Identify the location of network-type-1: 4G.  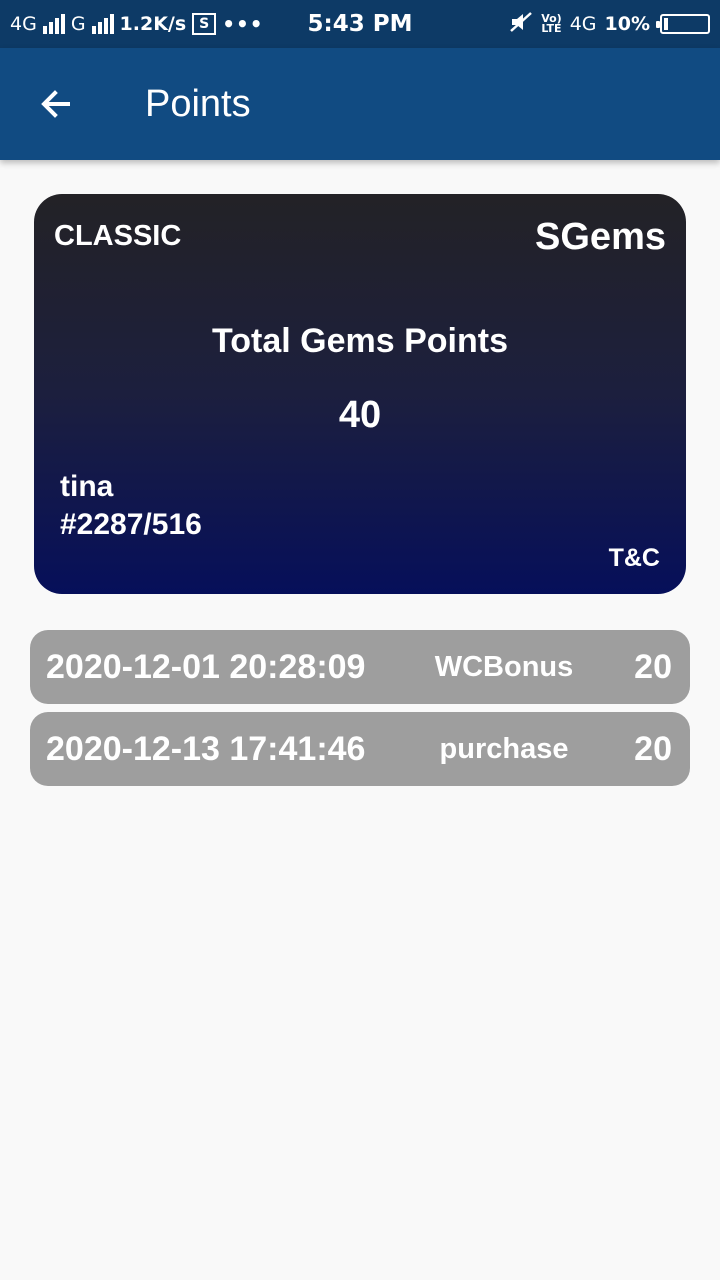
(23, 24).